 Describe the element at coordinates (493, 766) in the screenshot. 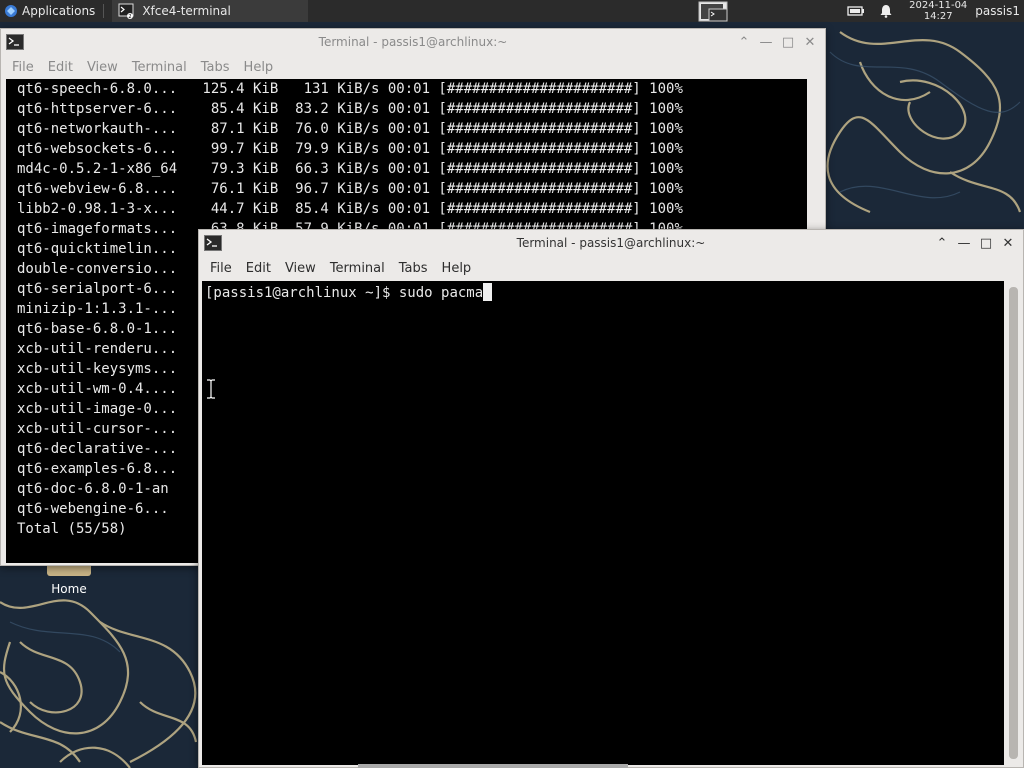

I see `bottom-scroll-indicator` at that location.